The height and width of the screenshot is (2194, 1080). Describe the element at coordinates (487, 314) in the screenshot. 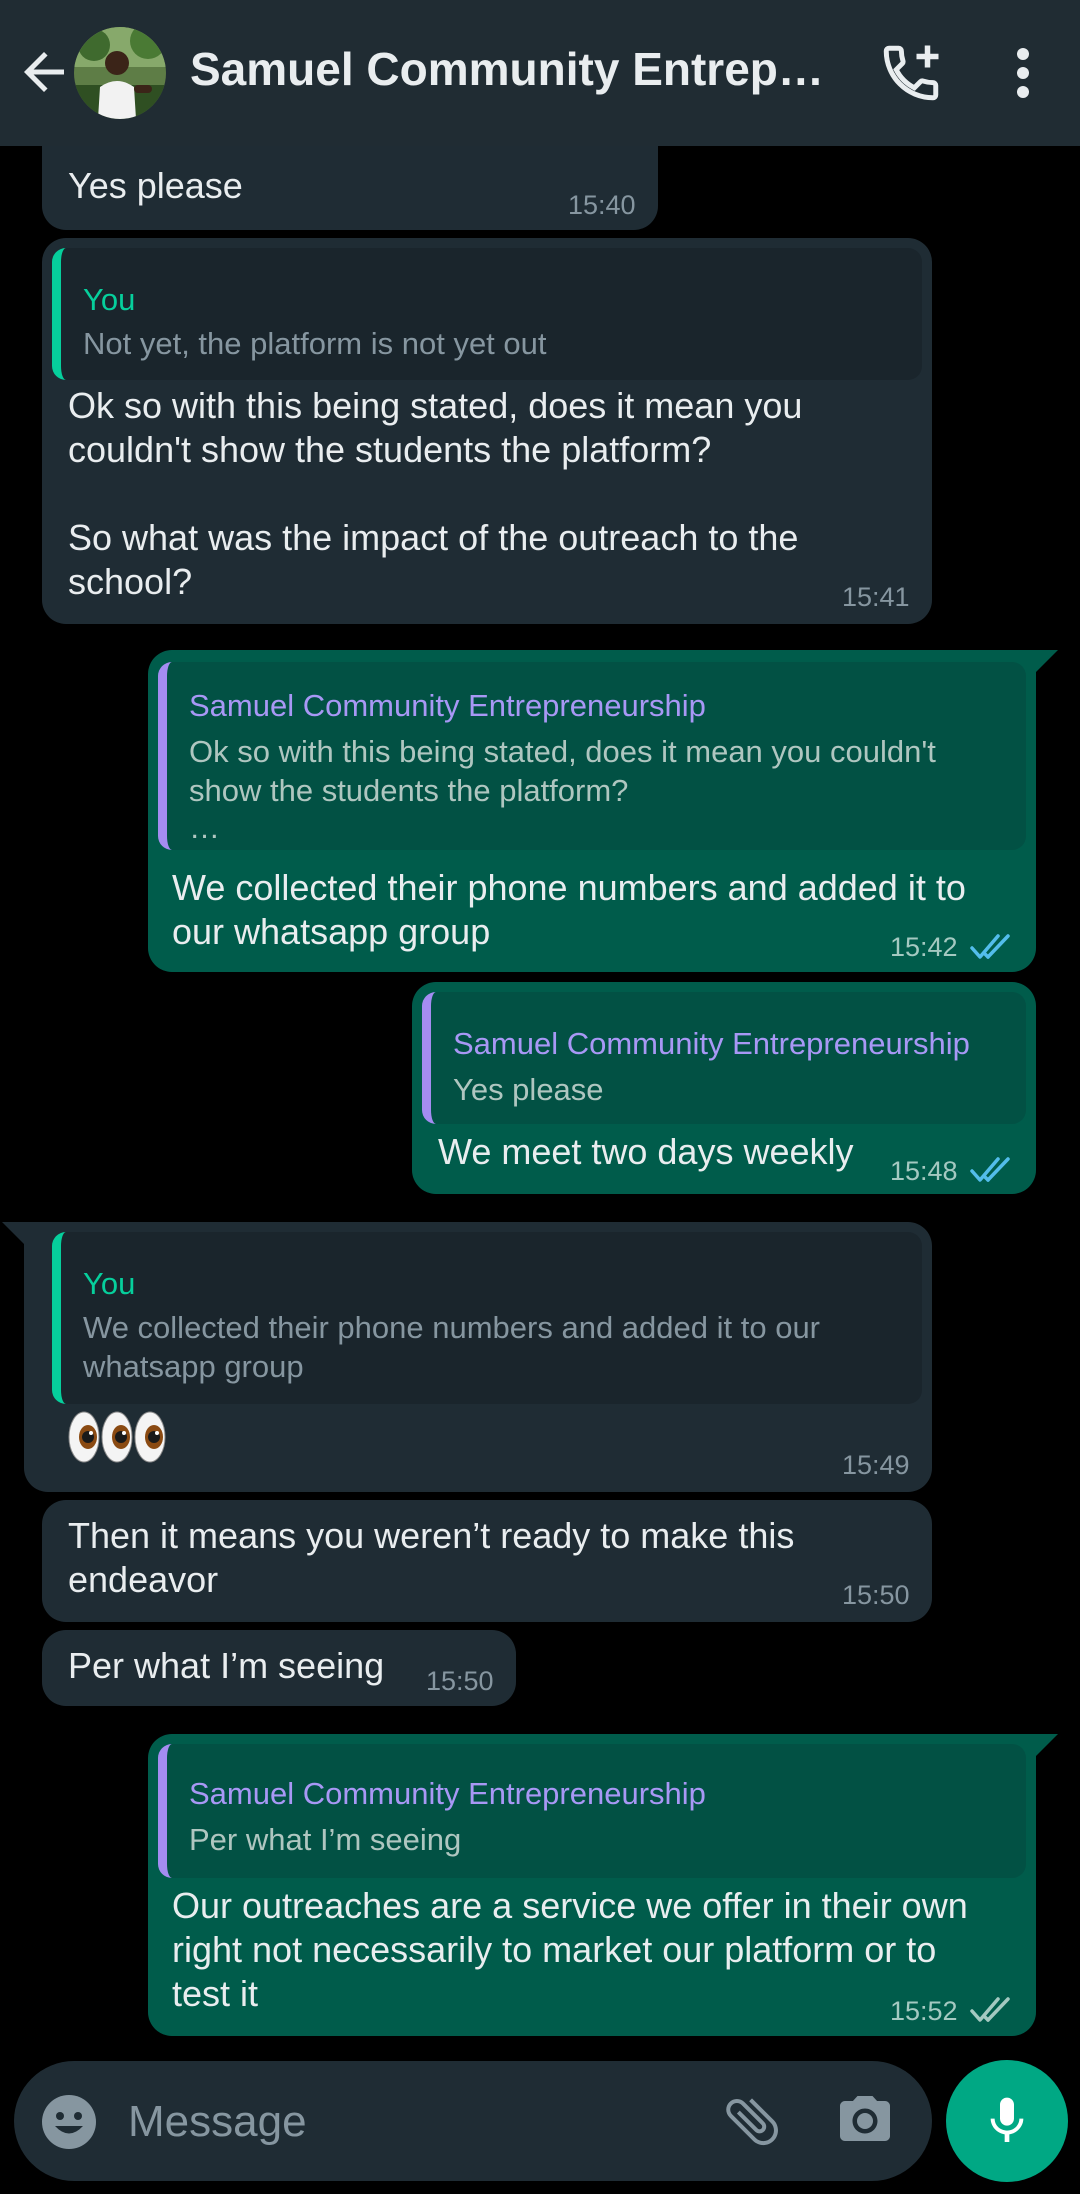

I see `quoted-message: You Not yet, the platform is not yet out` at that location.